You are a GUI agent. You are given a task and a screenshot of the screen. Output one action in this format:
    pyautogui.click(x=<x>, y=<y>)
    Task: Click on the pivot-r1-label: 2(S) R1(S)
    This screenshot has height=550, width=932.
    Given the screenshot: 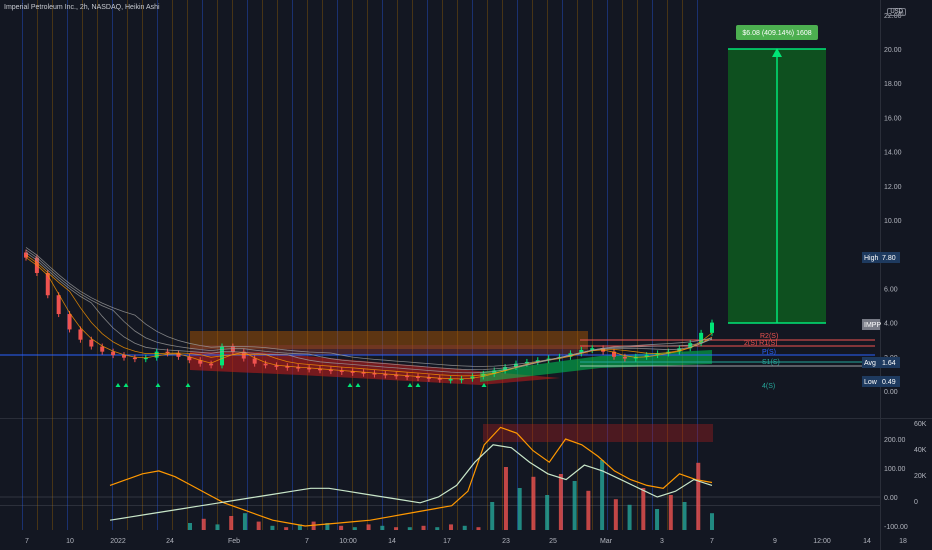 What is the action you would take?
    pyautogui.click(x=760, y=343)
    